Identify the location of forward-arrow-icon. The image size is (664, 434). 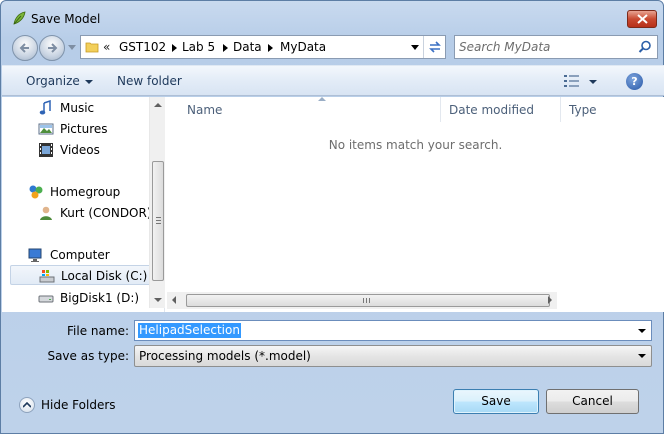
(53, 48).